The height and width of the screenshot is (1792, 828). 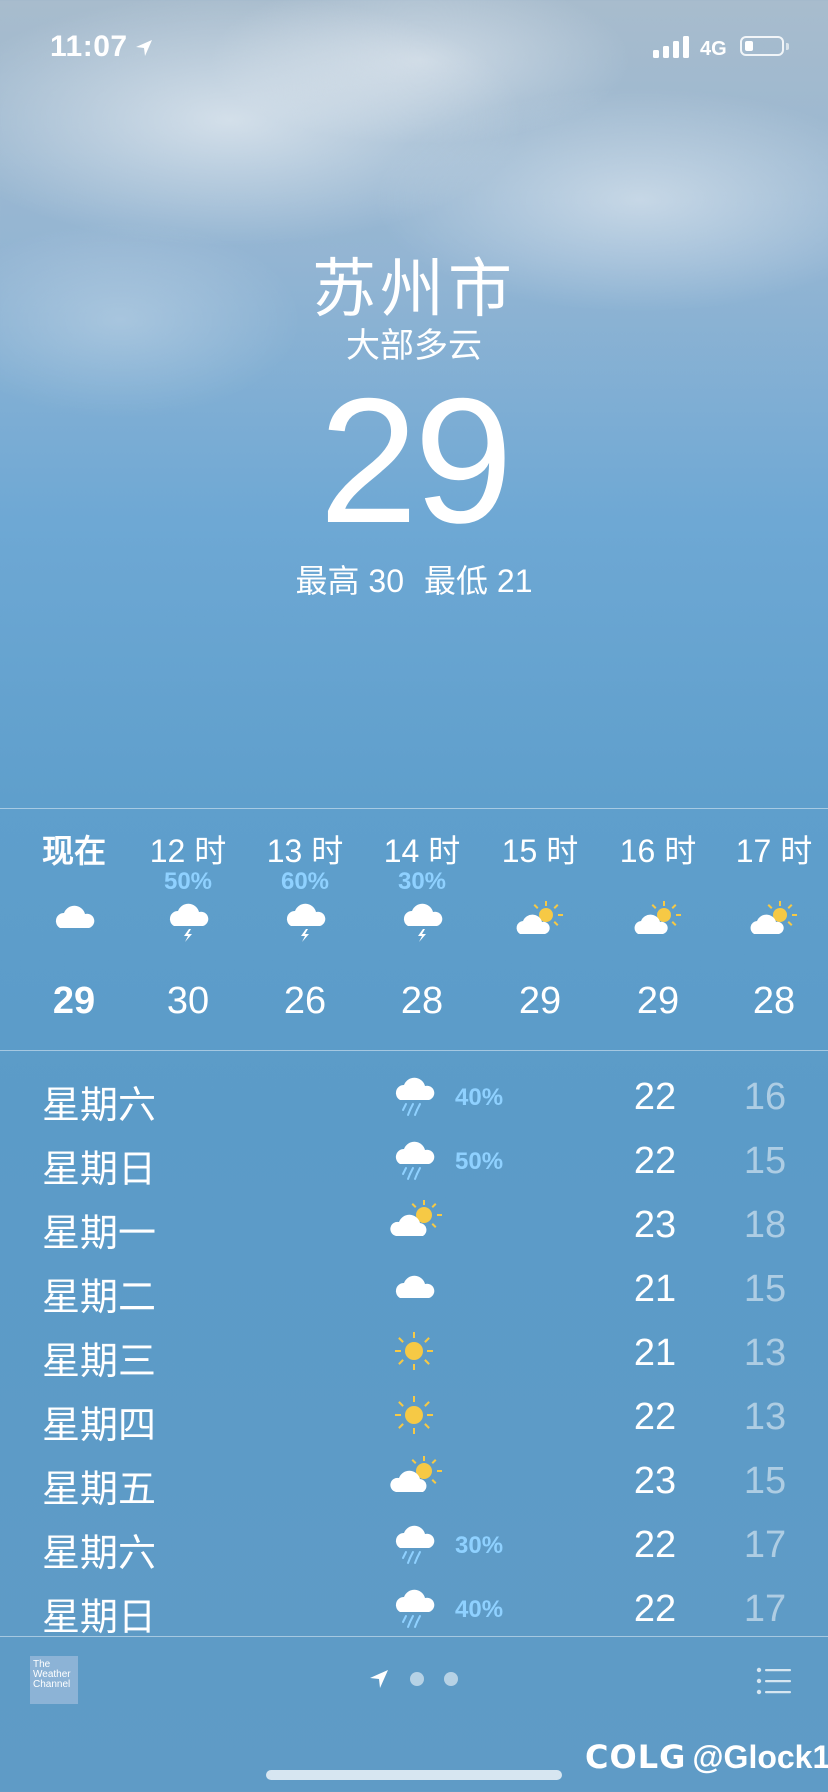 I want to click on page-indicator, so click(x=413, y=1679).